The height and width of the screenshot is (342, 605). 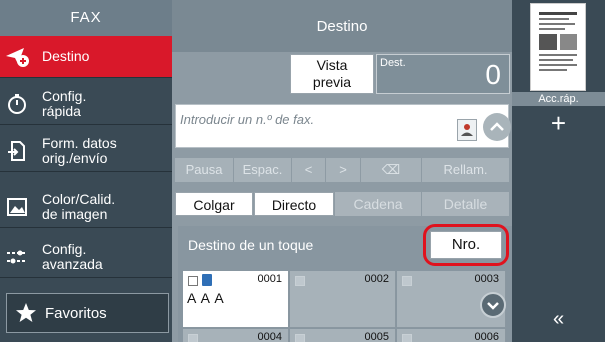 What do you see at coordinates (26, 313) in the screenshot?
I see `star-icon` at bounding box center [26, 313].